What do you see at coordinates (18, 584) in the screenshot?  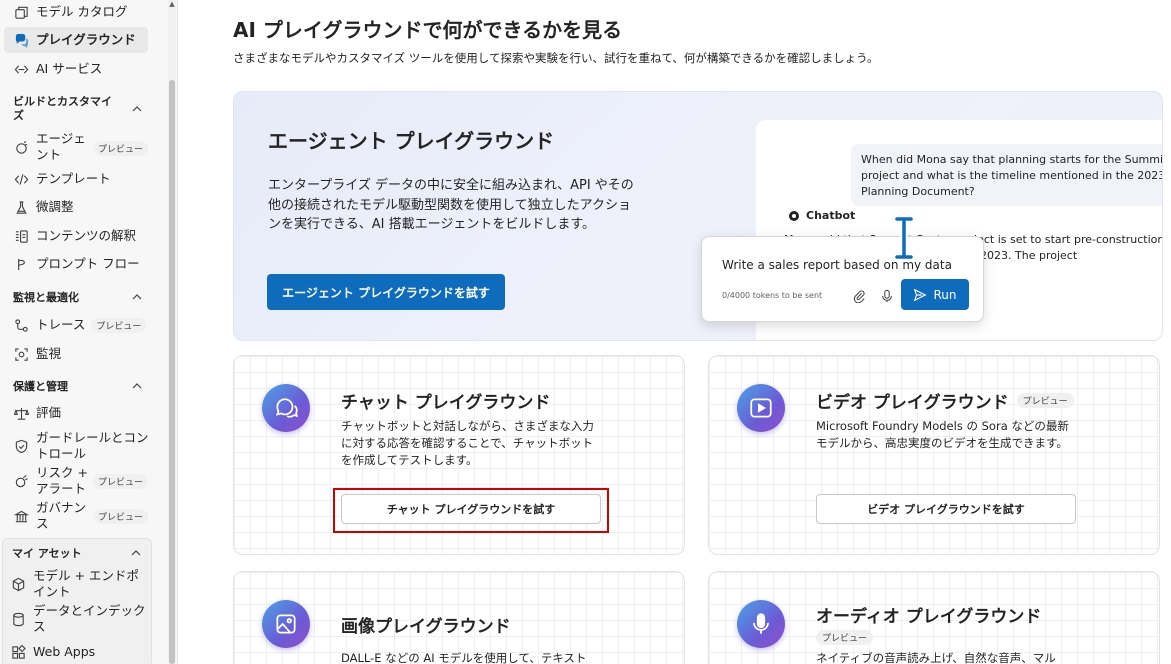 I see `cube-icon` at bounding box center [18, 584].